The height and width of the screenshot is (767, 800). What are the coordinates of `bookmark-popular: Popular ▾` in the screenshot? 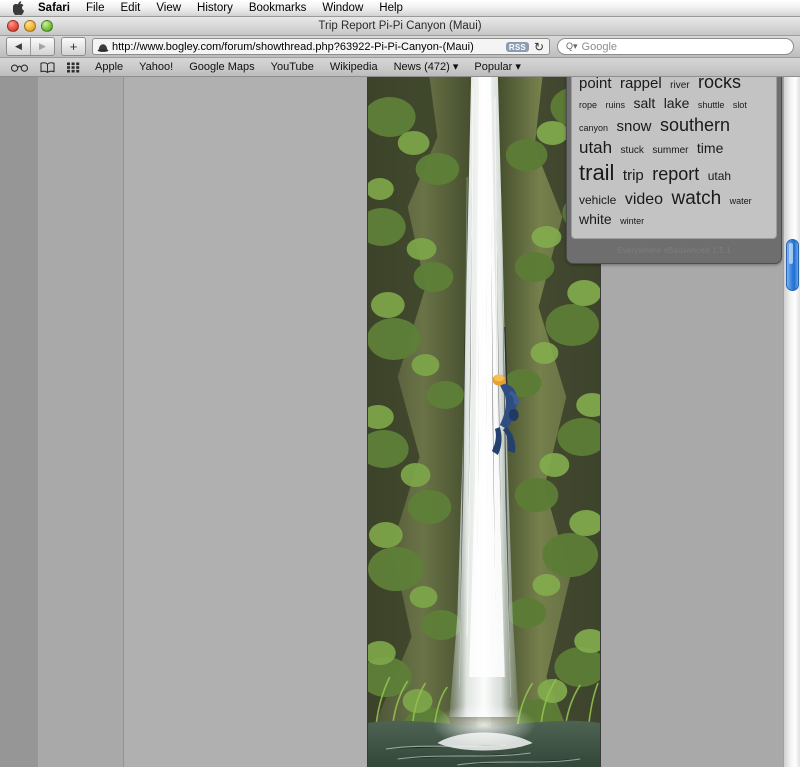 It's located at (497, 67).